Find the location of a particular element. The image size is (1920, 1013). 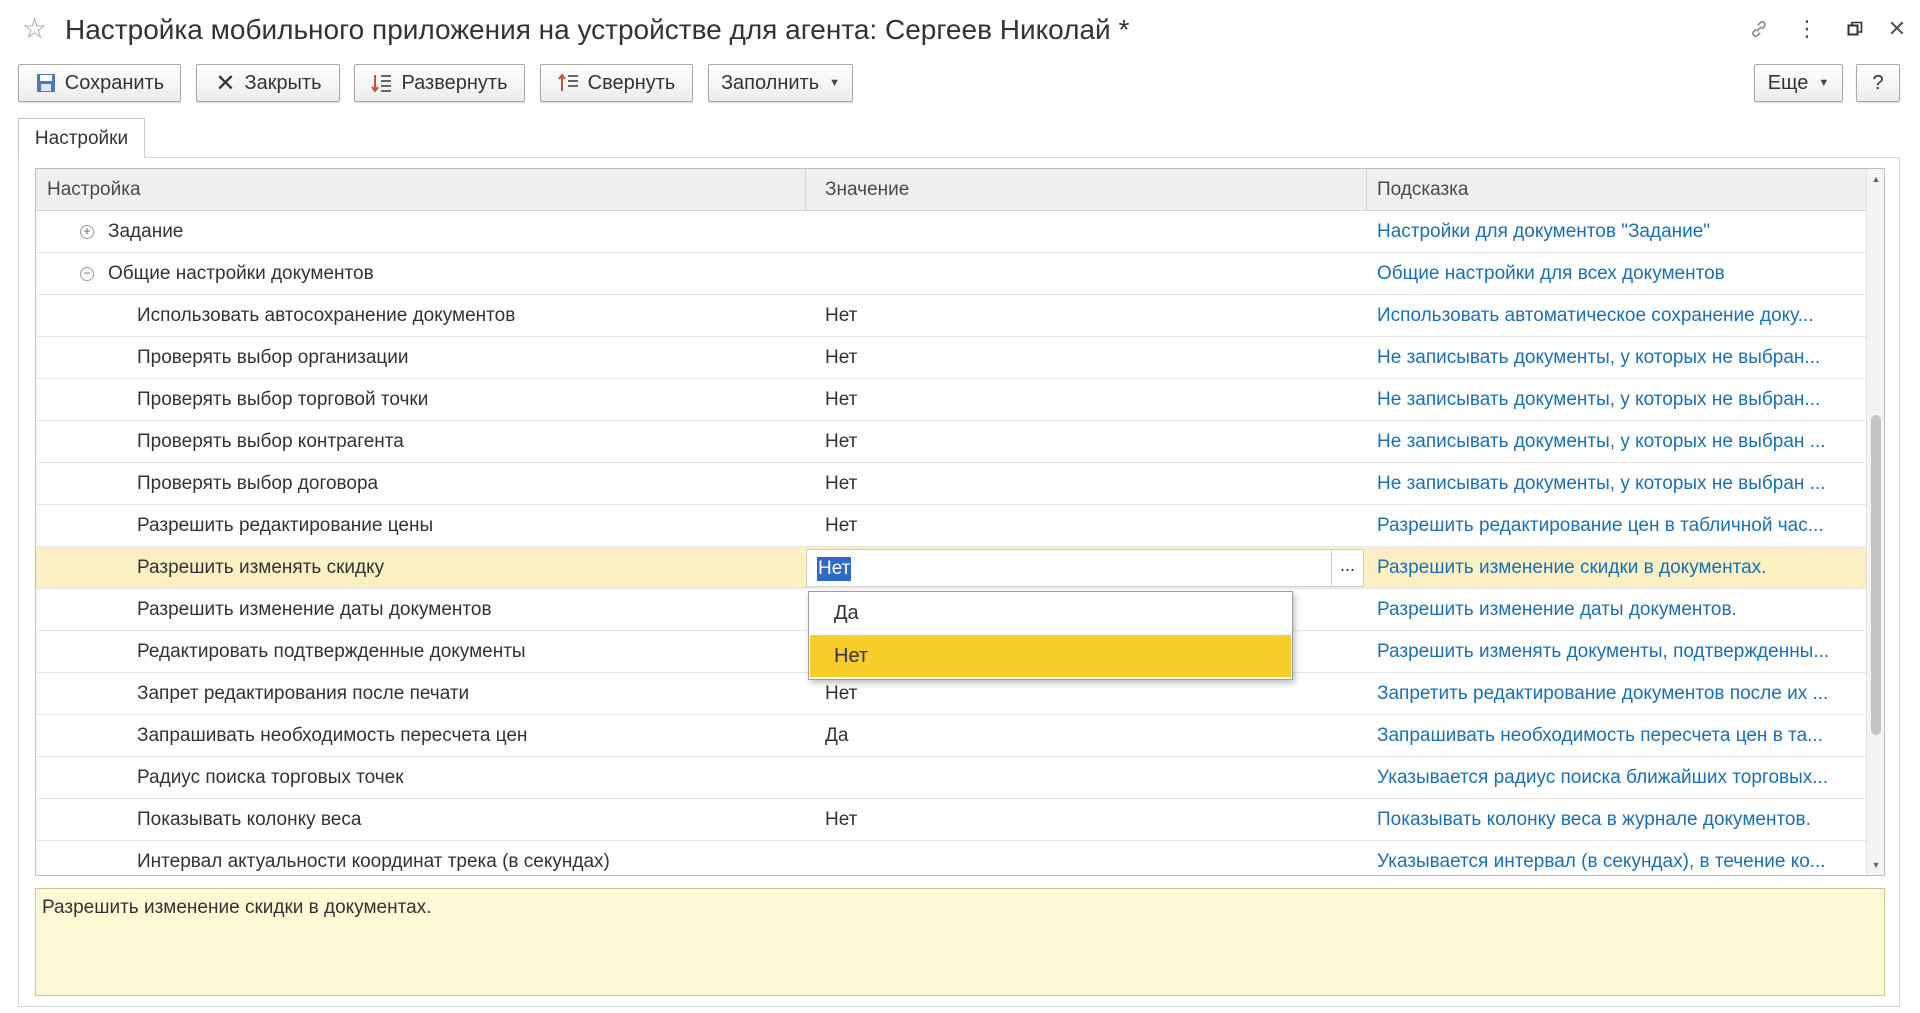

value-edit-text: Нет is located at coordinates (834, 569).